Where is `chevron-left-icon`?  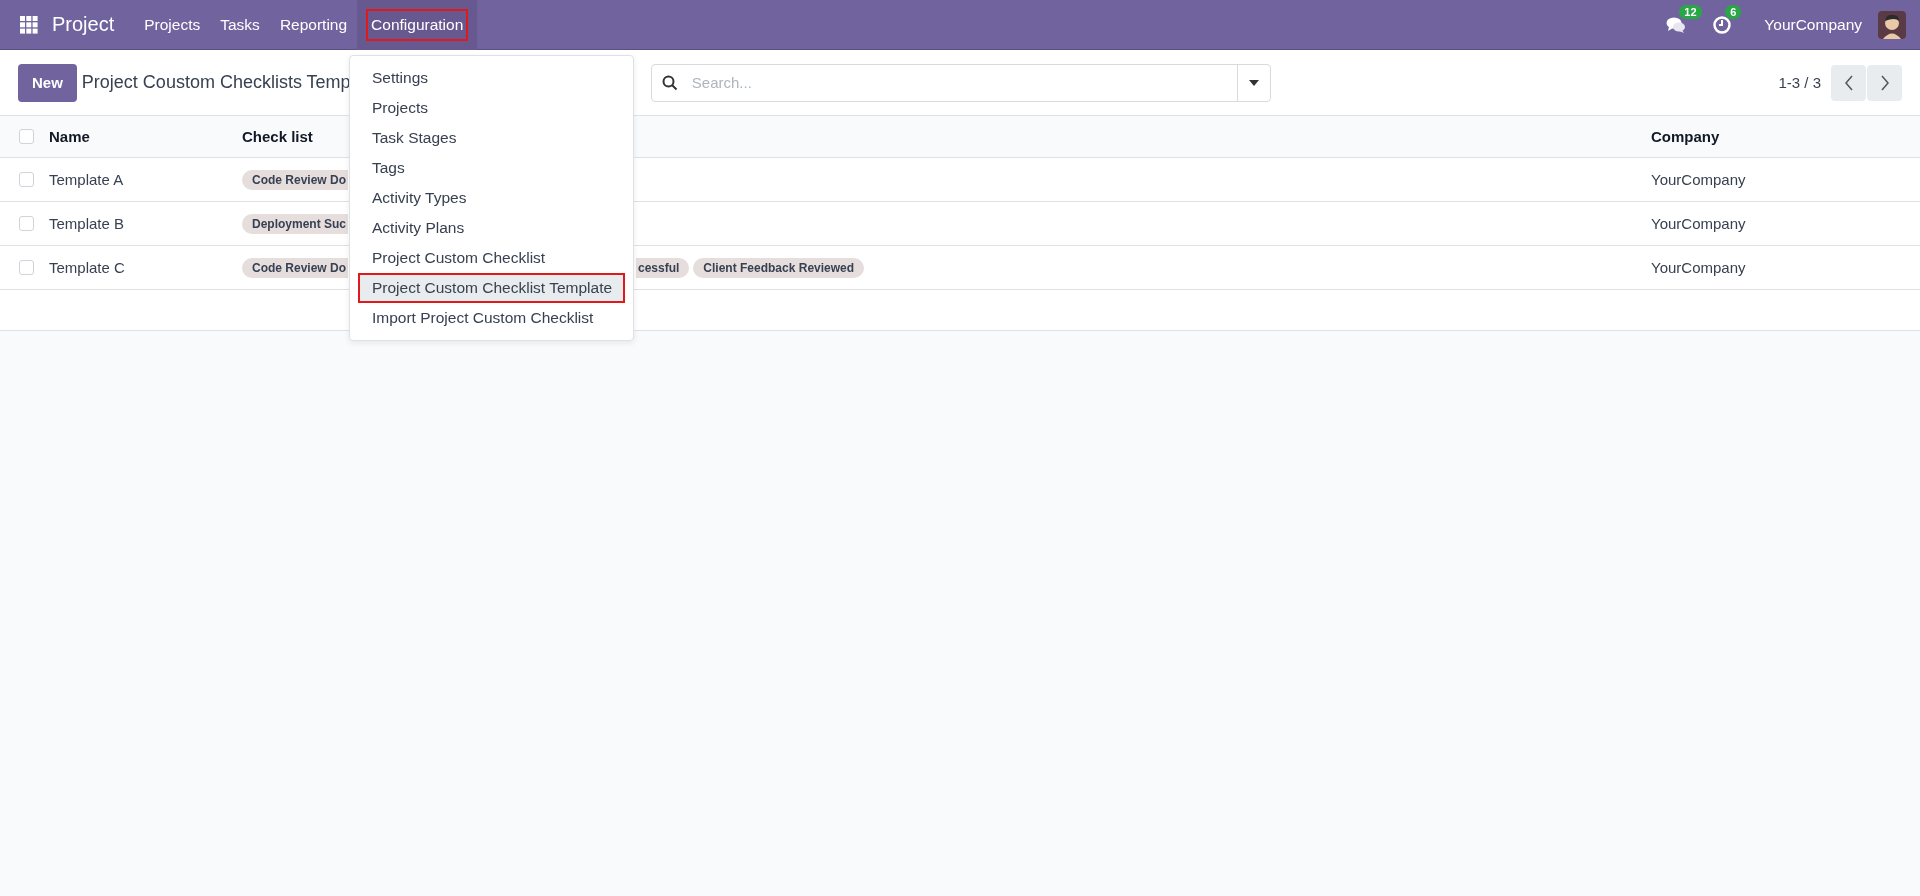
chevron-left-icon is located at coordinates (1848, 82).